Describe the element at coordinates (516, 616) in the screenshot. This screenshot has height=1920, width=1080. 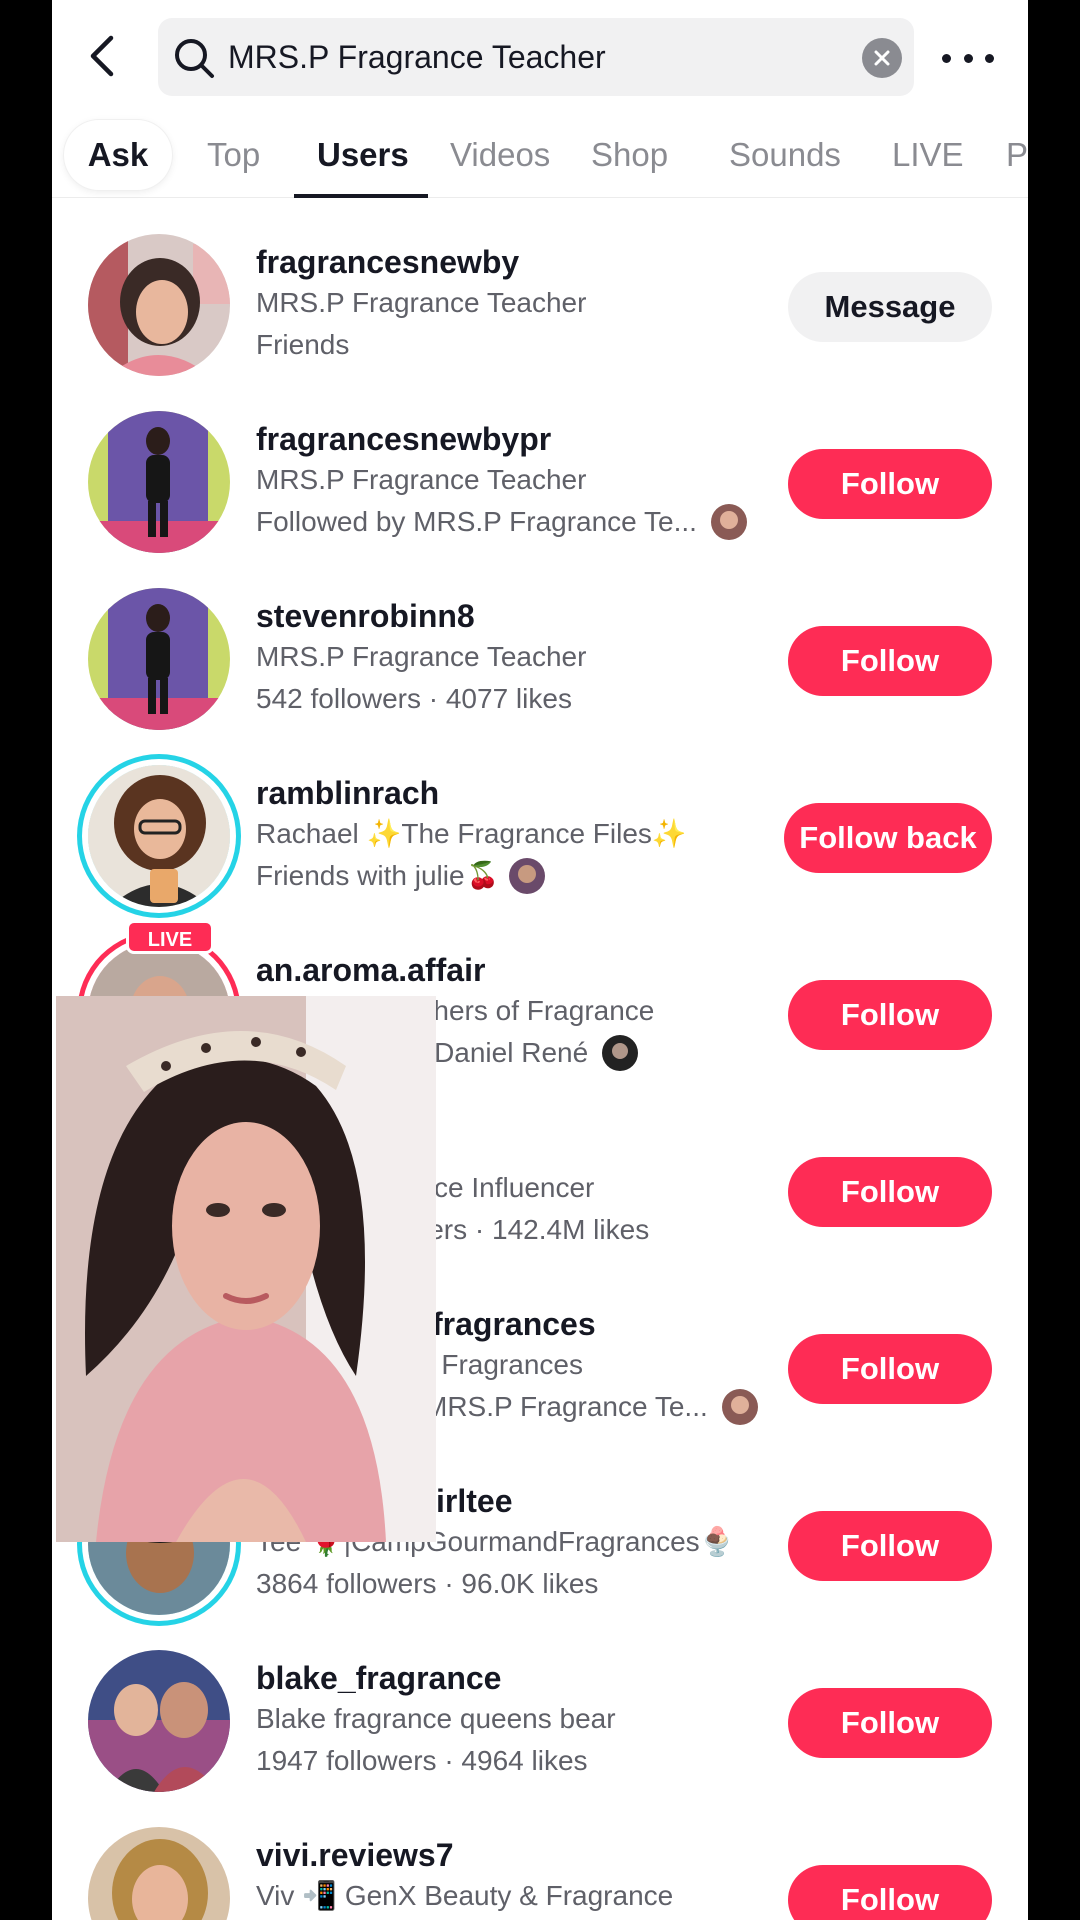
I see `username: stevenrobinn8` at that location.